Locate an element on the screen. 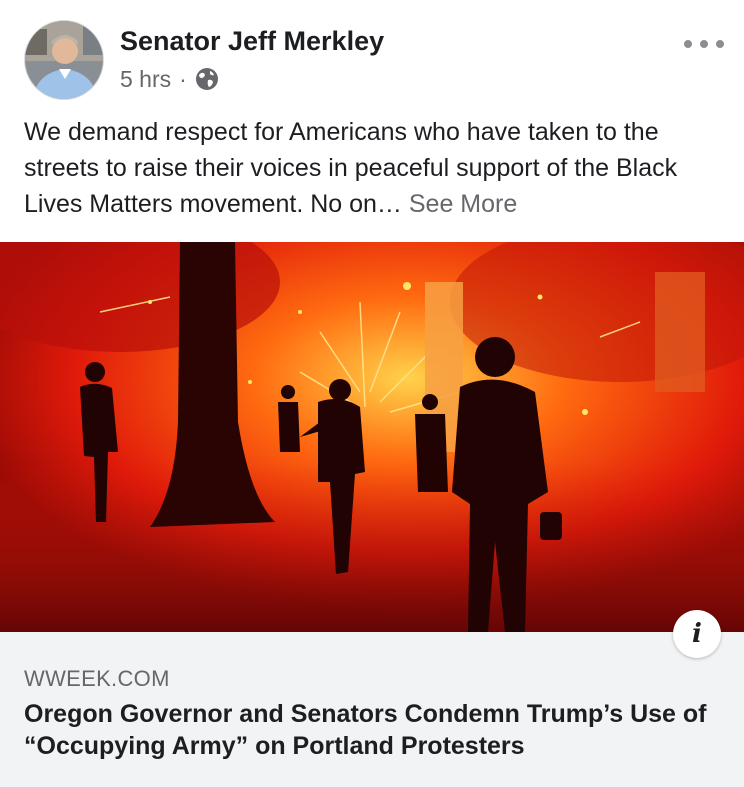 This screenshot has width=744, height=787. avatar is located at coordinates (64, 60).